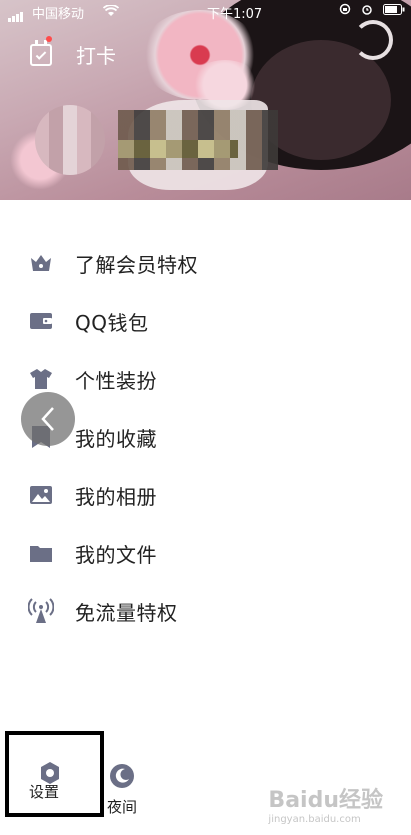  What do you see at coordinates (44, 792) in the screenshot?
I see `settings-label: 设置` at bounding box center [44, 792].